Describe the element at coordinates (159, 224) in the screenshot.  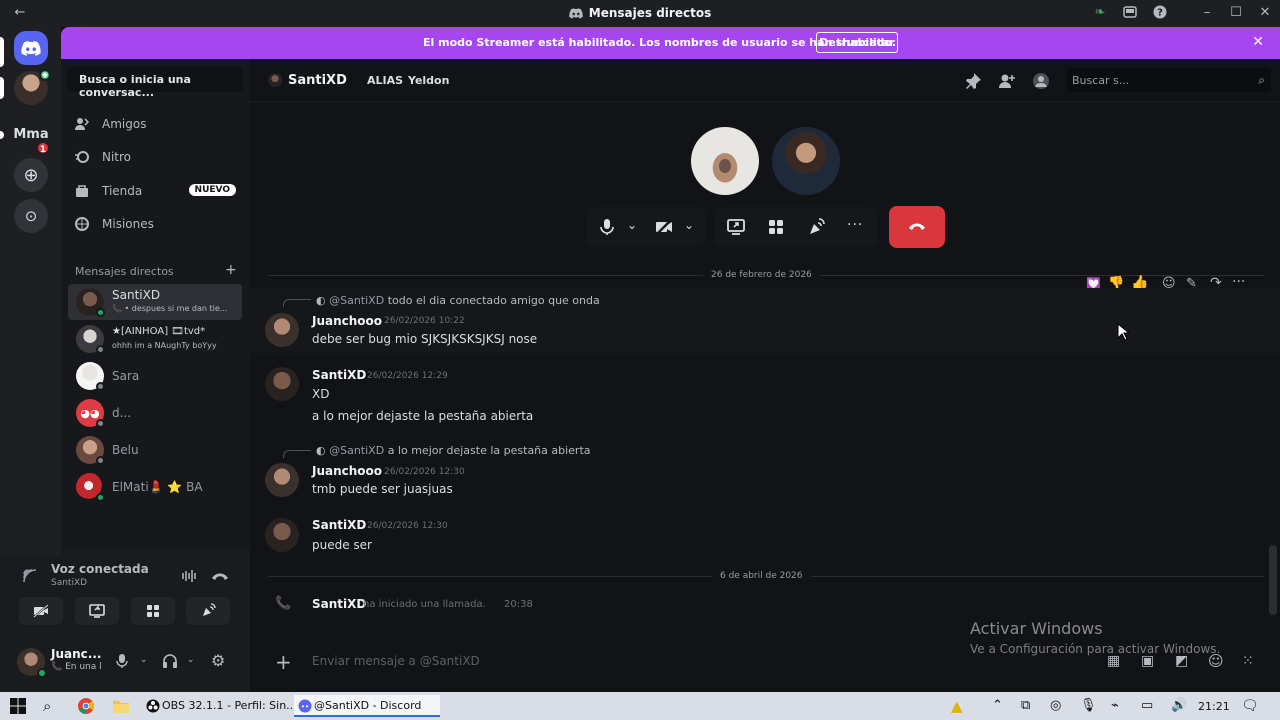
I see `nav-misiones: Misiones` at that location.